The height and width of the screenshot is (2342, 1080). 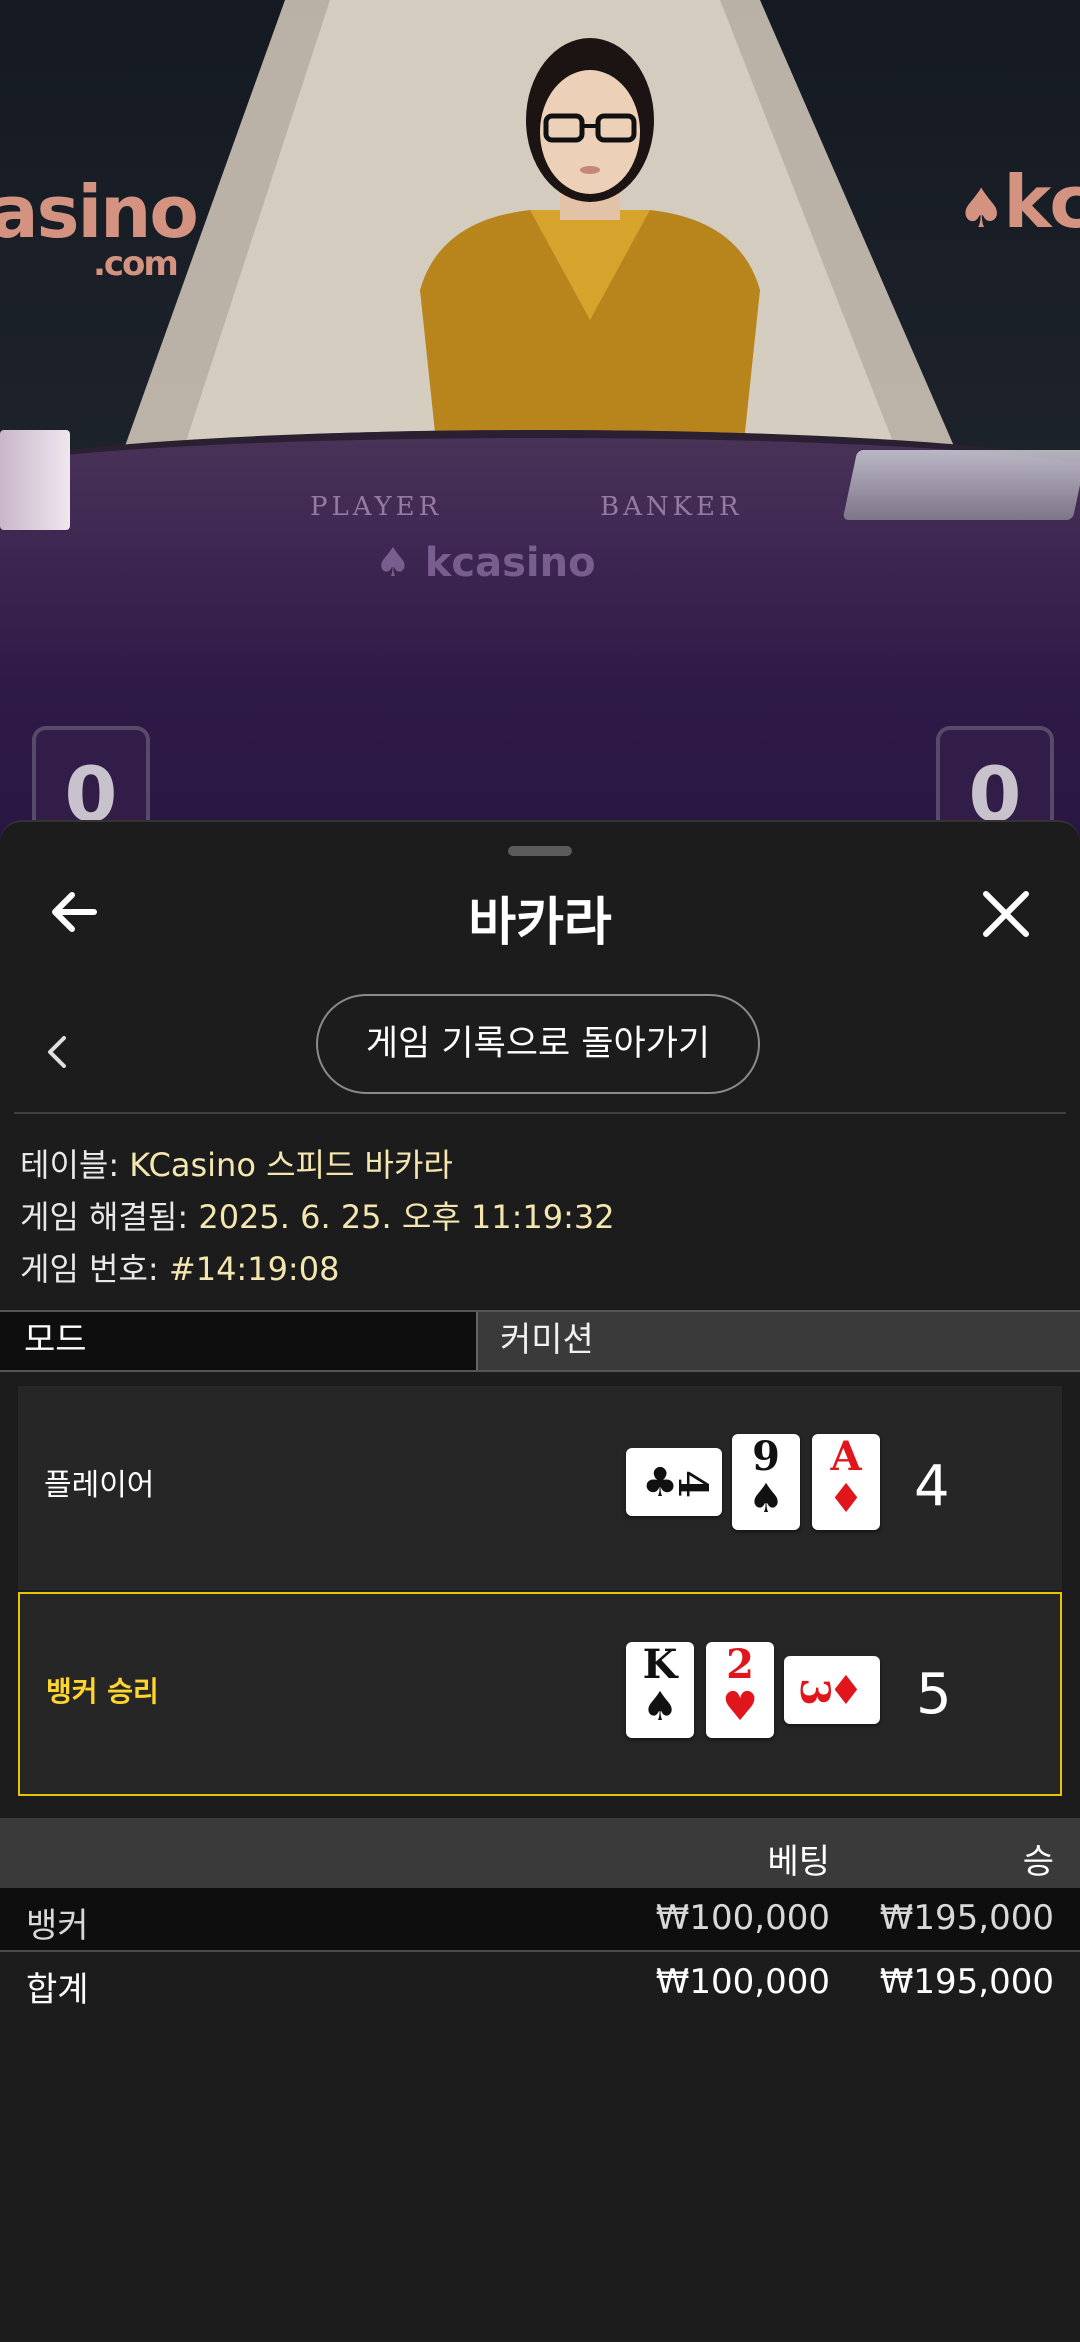 What do you see at coordinates (540, 1920) in the screenshot?
I see `table-row: 뱅커 ₩100,000 ₩195,000` at bounding box center [540, 1920].